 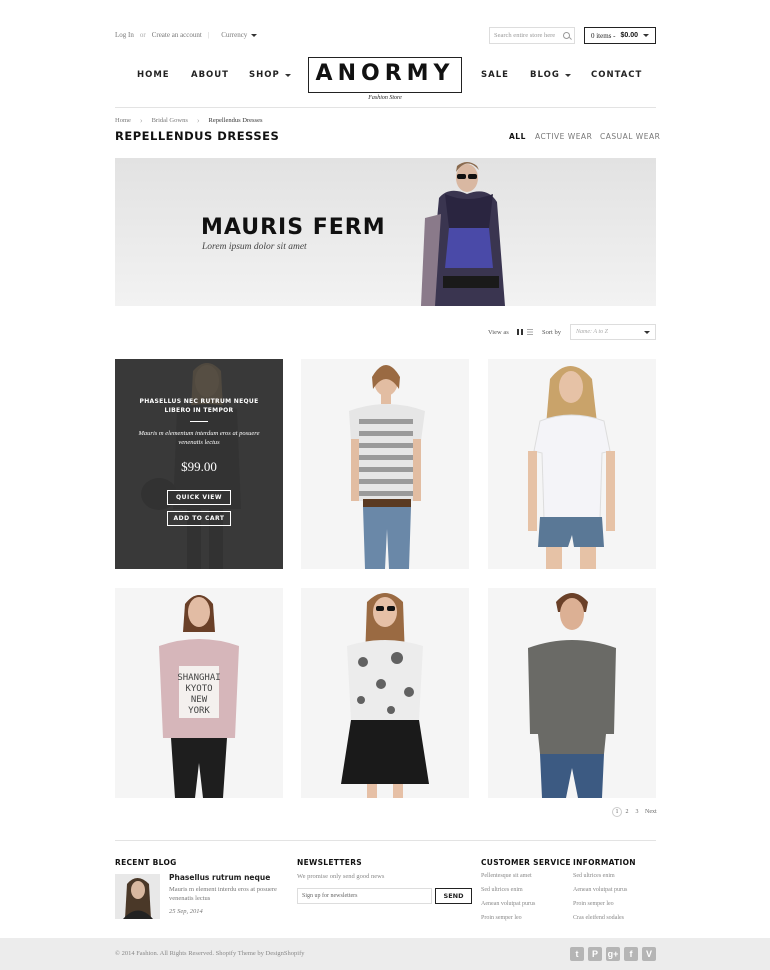 I want to click on add-to-cart-button: ADD TO CART, so click(x=199, y=518).